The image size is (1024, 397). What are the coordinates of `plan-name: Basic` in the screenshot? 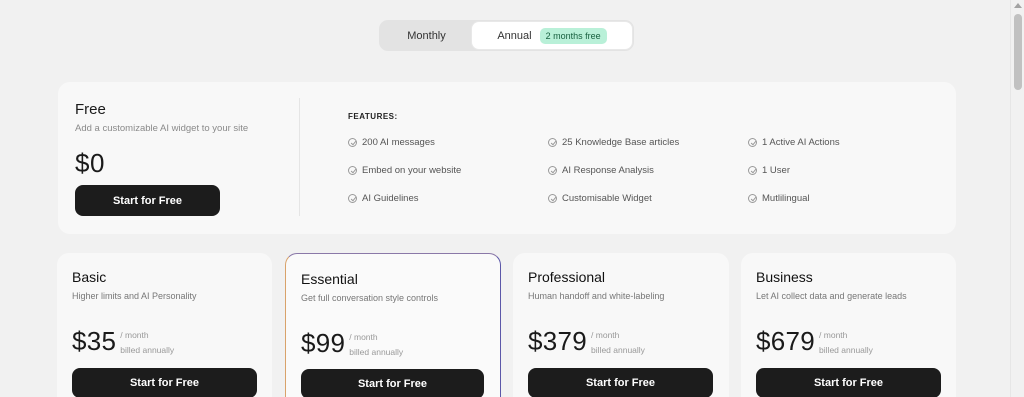 It's located at (89, 277).